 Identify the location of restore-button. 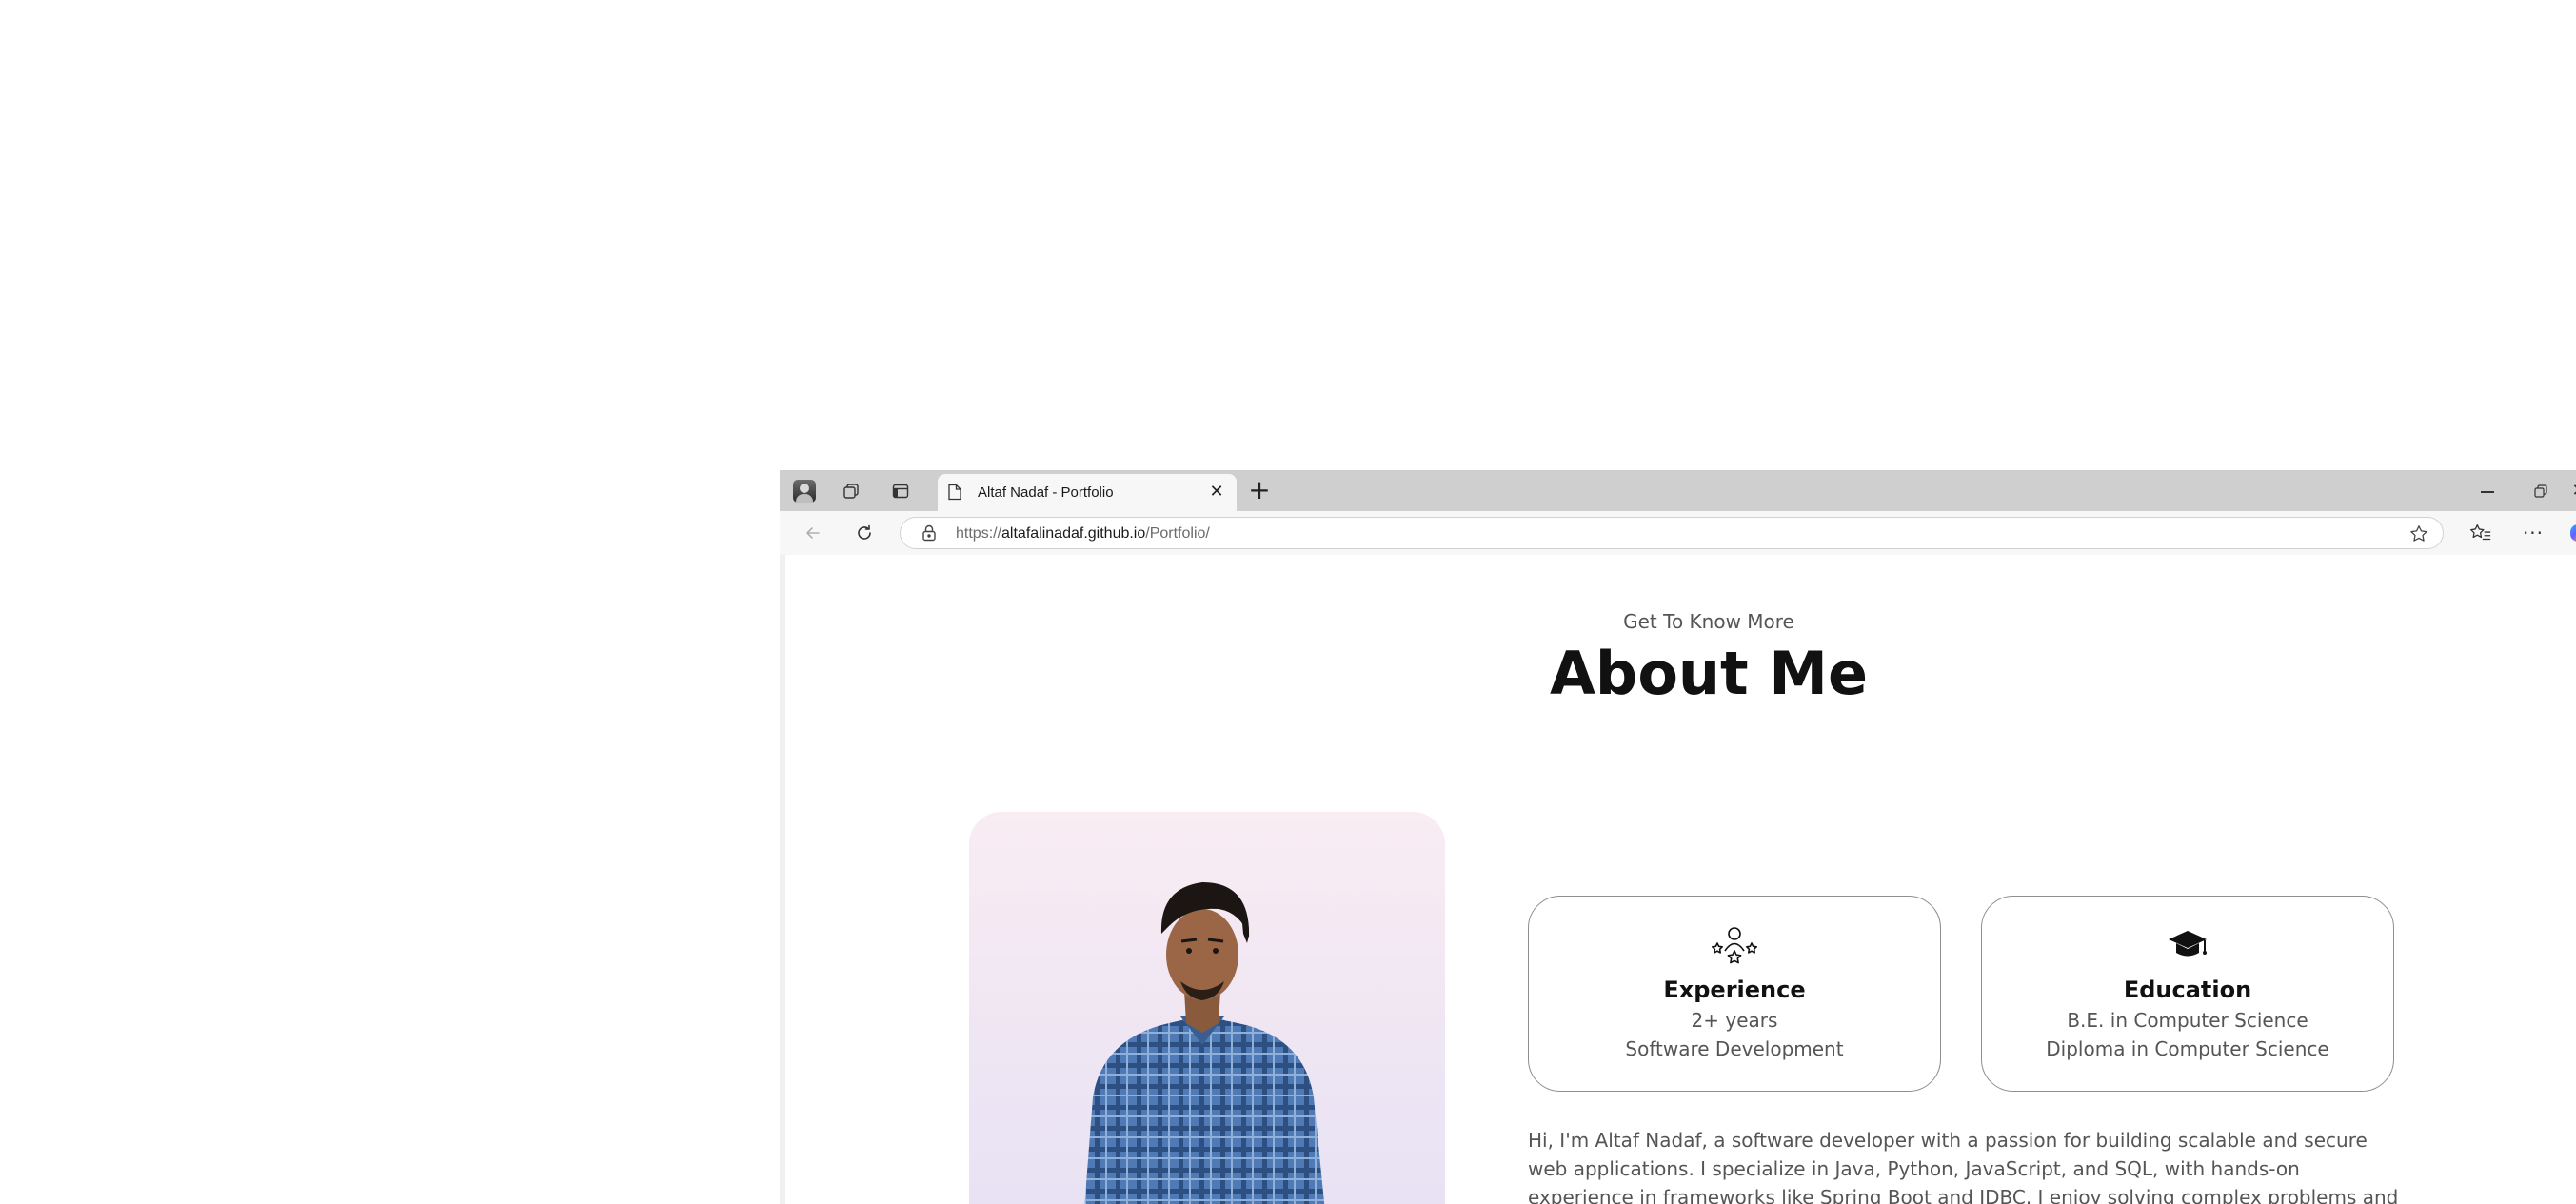
(2541, 491).